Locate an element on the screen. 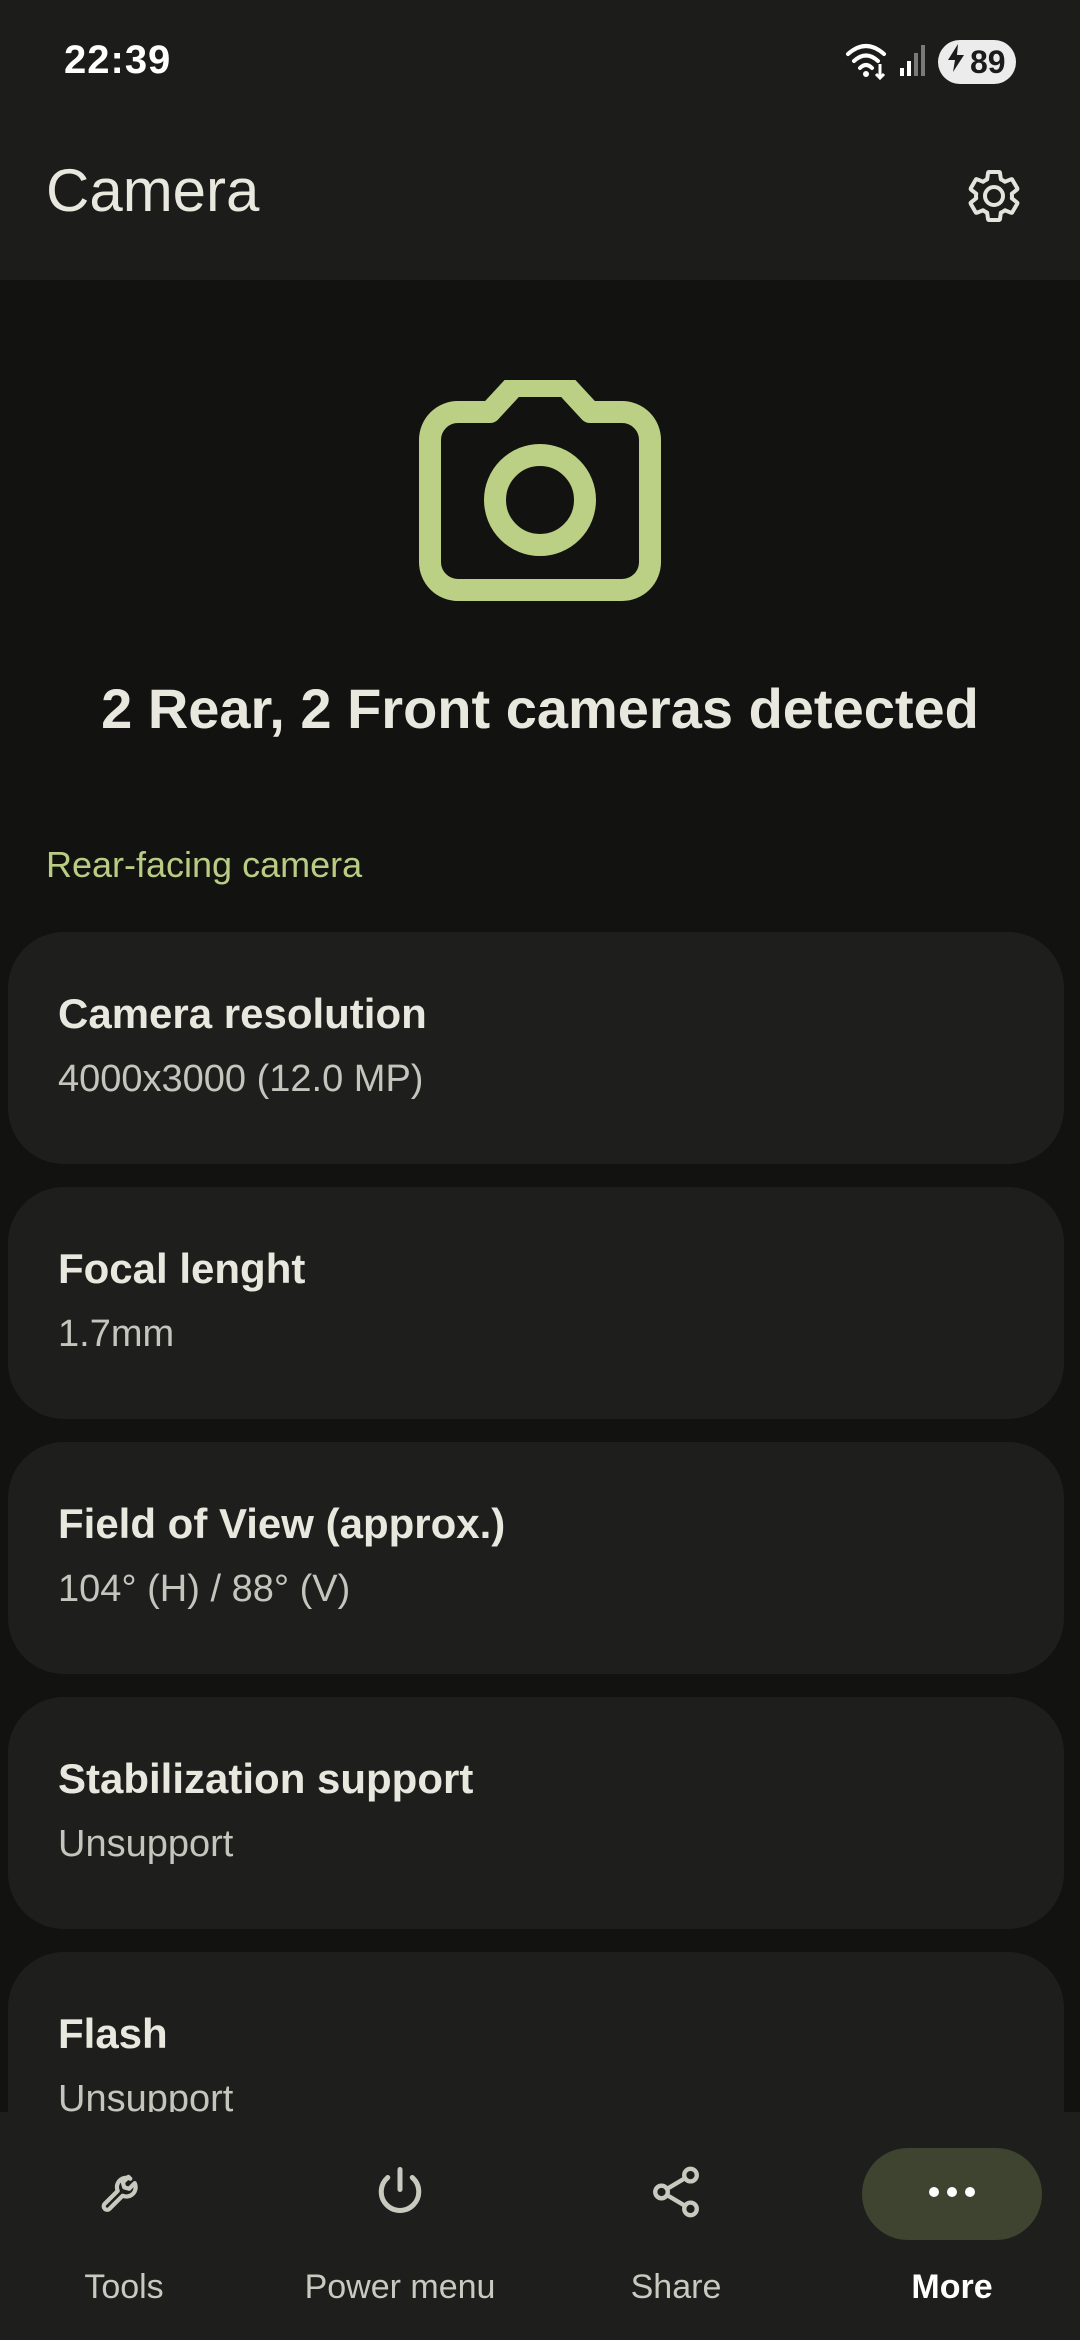 The image size is (1080, 2340). nav-label: Power menu is located at coordinates (400, 2287).